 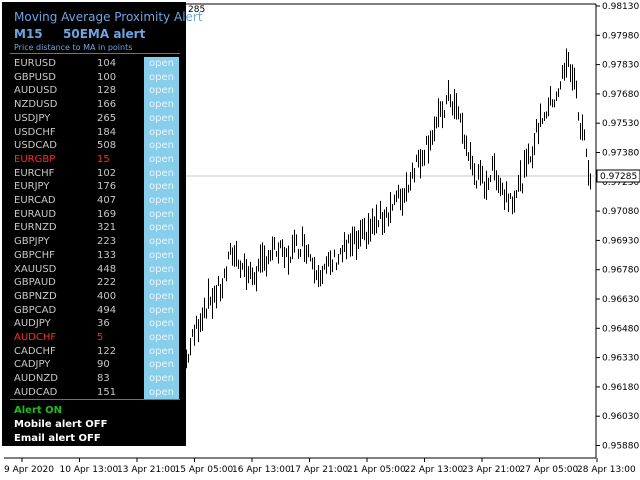 What do you see at coordinates (620, 95) in the screenshot?
I see `y-tick-label: 0.97680` at bounding box center [620, 95].